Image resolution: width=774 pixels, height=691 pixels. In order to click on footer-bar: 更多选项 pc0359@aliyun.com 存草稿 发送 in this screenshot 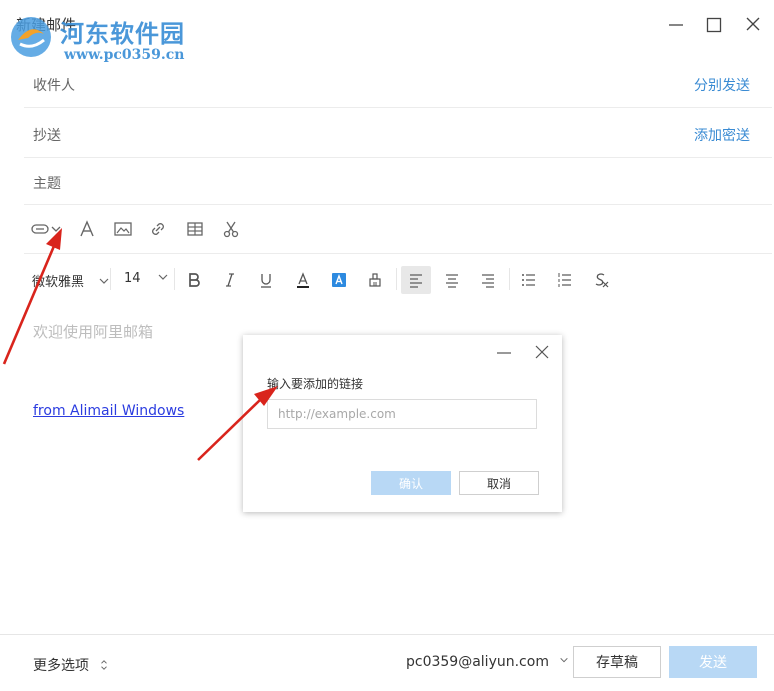, I will do `click(387, 662)`.